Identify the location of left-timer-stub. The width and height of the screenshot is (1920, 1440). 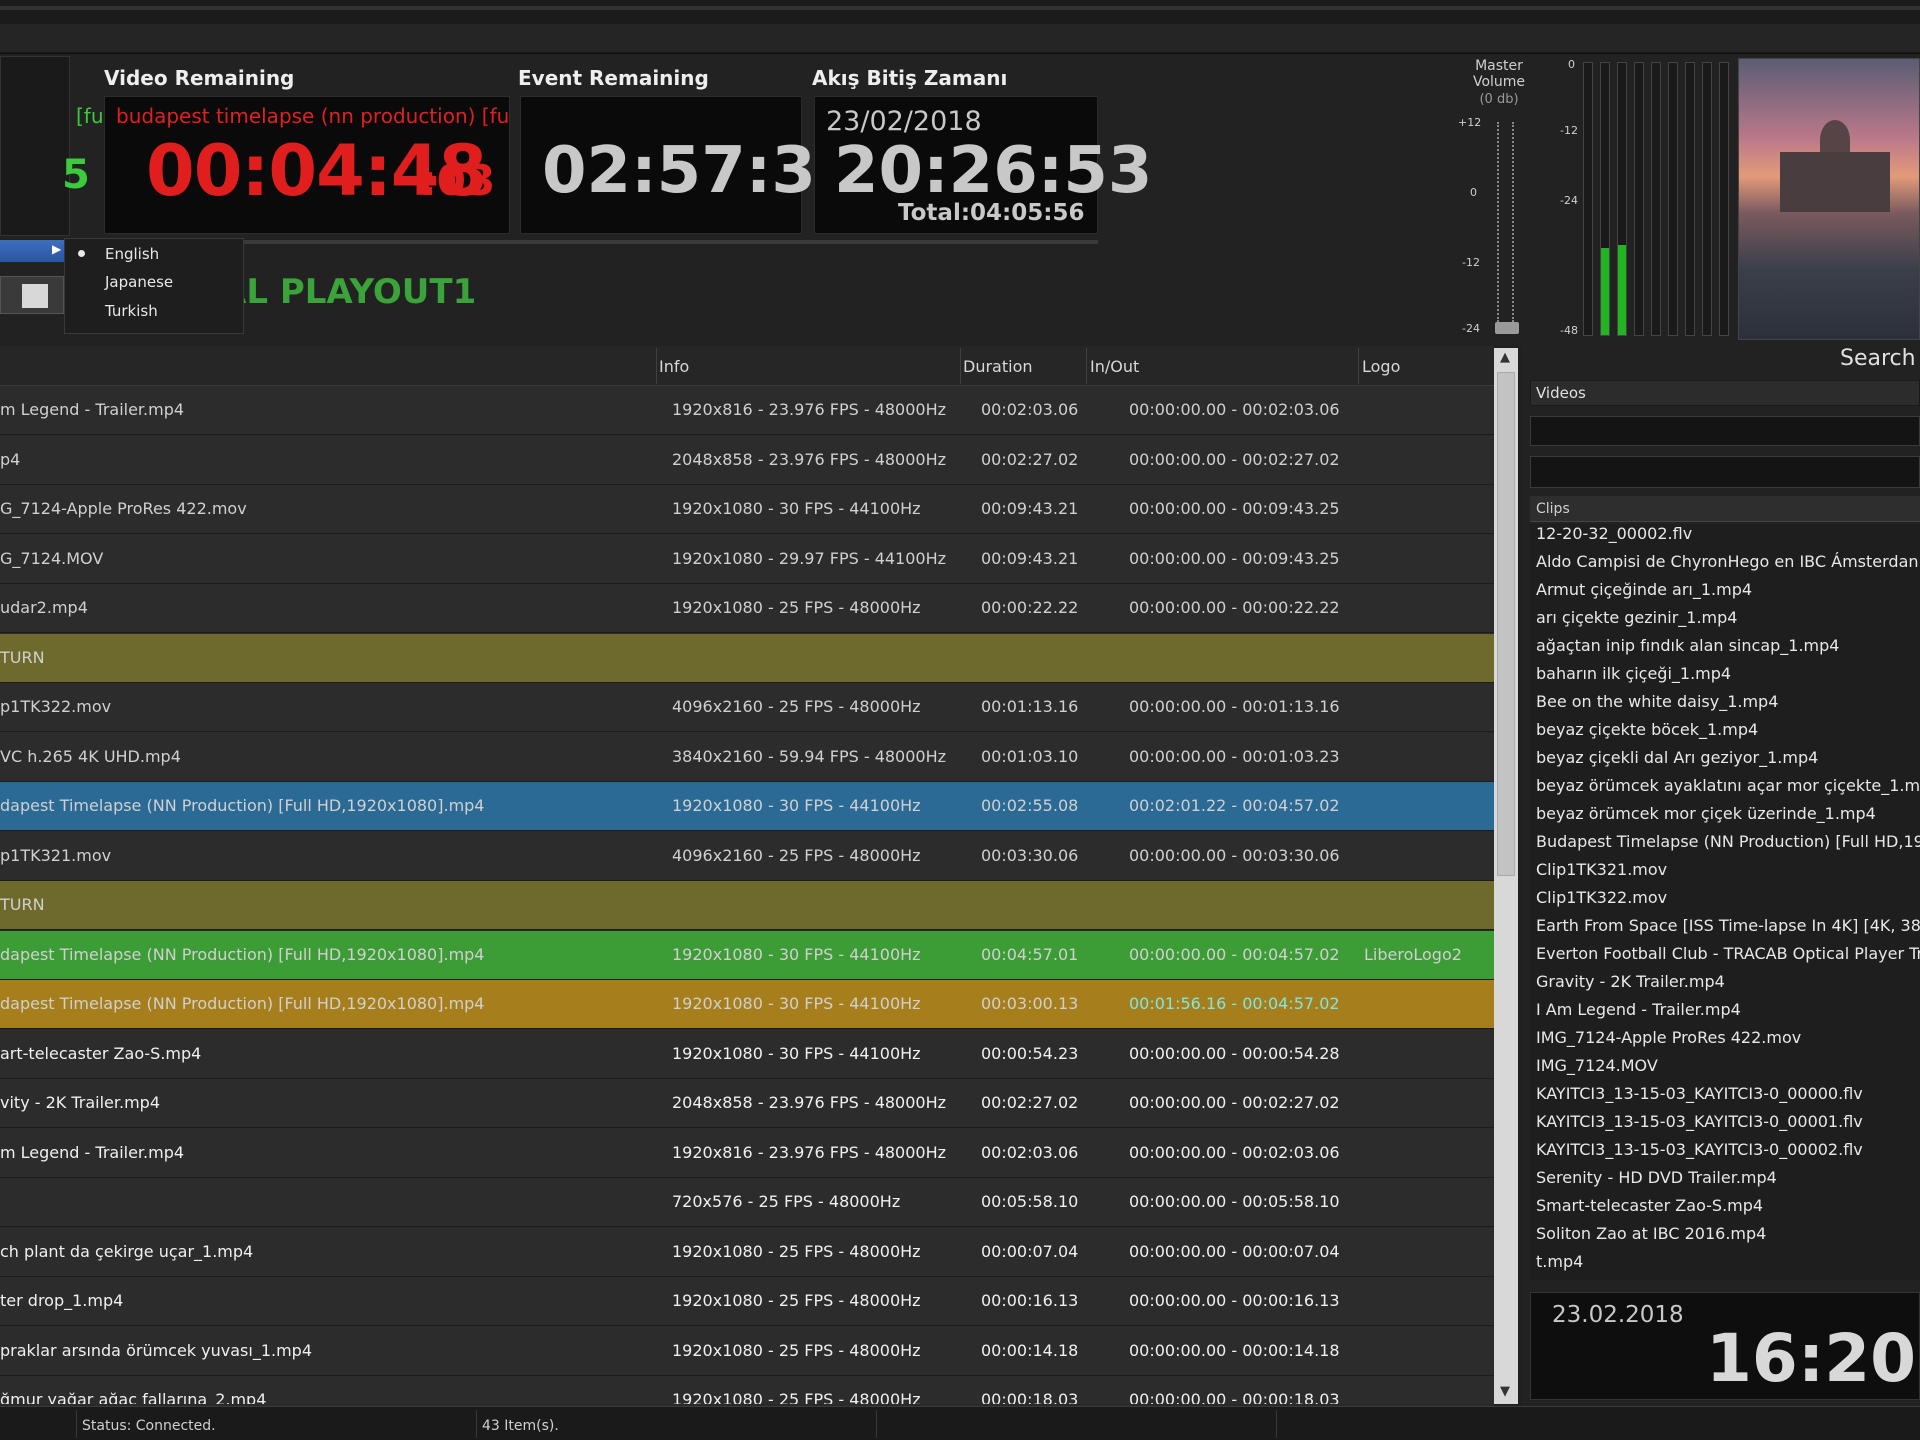
(35, 146).